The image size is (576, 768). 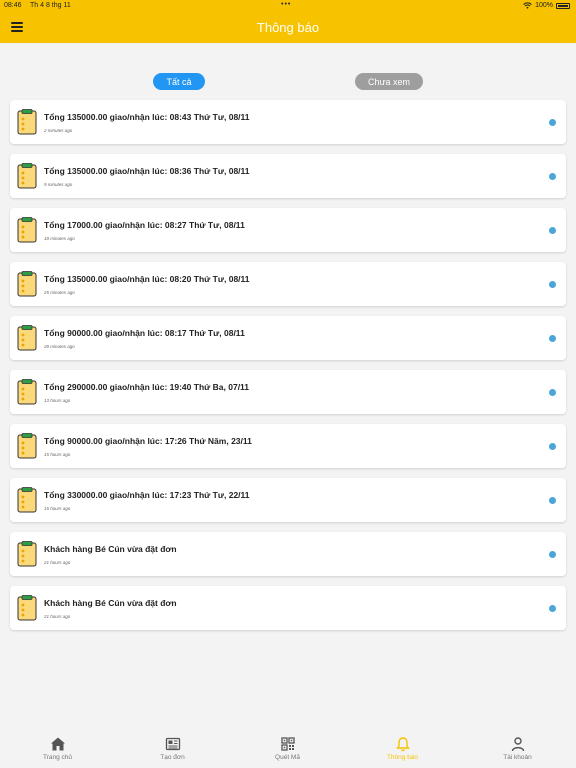 I want to click on user-icon, so click(x=517, y=744).